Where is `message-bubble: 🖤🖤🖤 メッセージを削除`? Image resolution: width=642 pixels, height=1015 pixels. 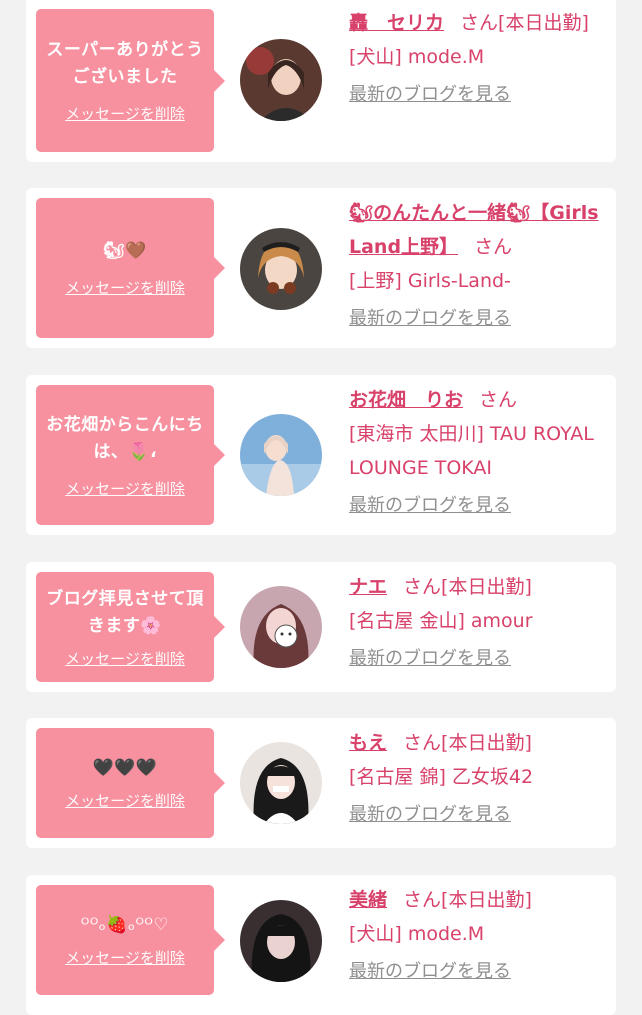
message-bubble: 🖤🖤🖤 メッセージを削除 is located at coordinates (130, 783).